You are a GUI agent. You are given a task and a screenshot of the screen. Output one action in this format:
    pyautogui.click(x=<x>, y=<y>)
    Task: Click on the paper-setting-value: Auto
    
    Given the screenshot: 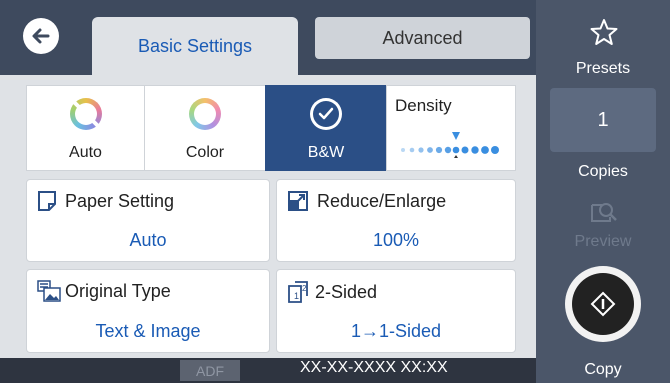 What is the action you would take?
    pyautogui.click(x=148, y=240)
    